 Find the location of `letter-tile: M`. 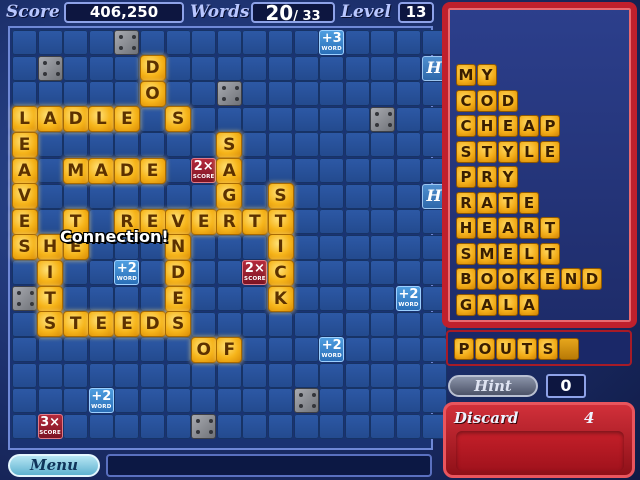

letter-tile: M is located at coordinates (75, 170).